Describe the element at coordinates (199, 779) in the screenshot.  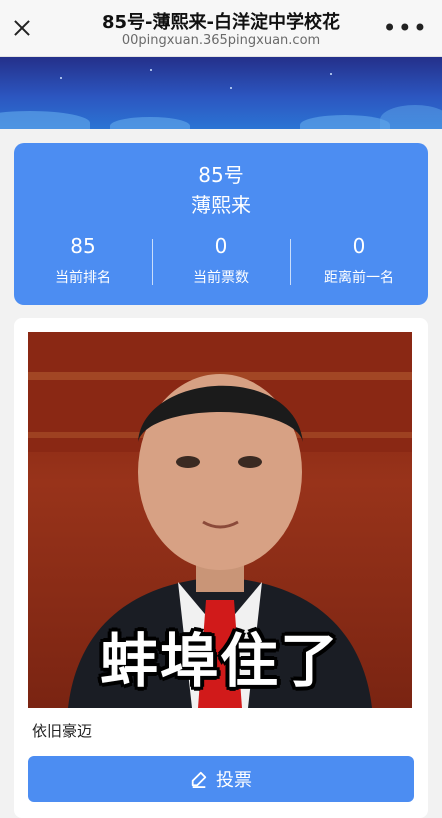
I see `edit-icon` at that location.